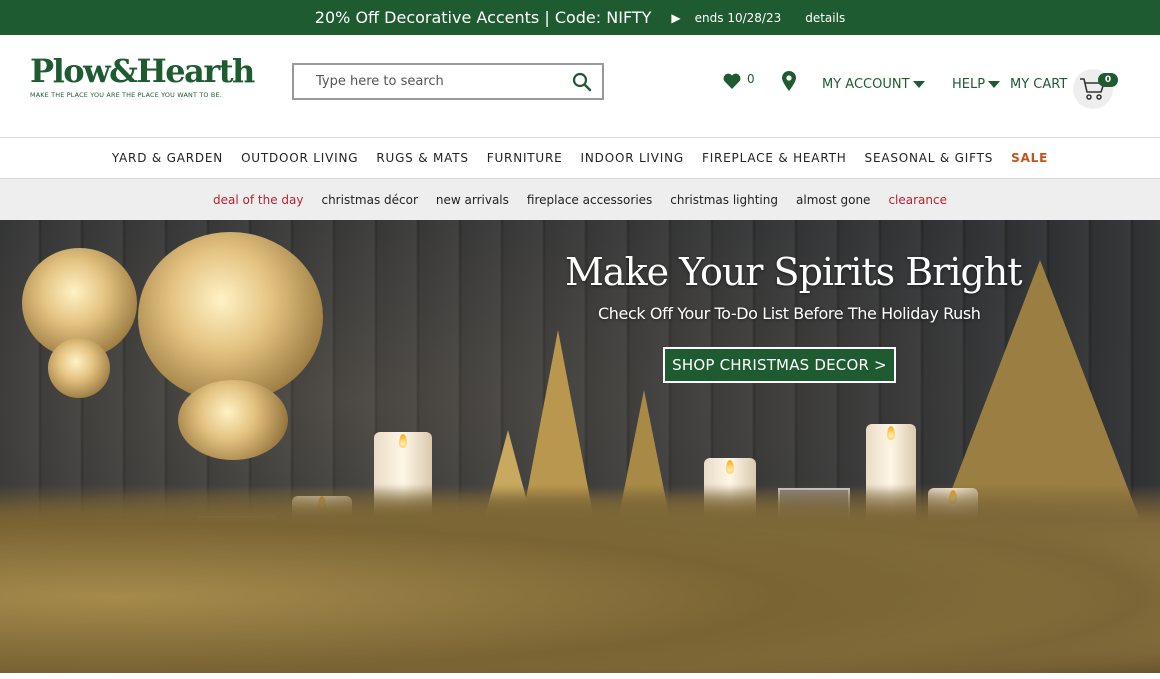 This screenshot has width=1160, height=679. Describe the element at coordinates (825, 18) in the screenshot. I see `promo-details-link: details` at that location.